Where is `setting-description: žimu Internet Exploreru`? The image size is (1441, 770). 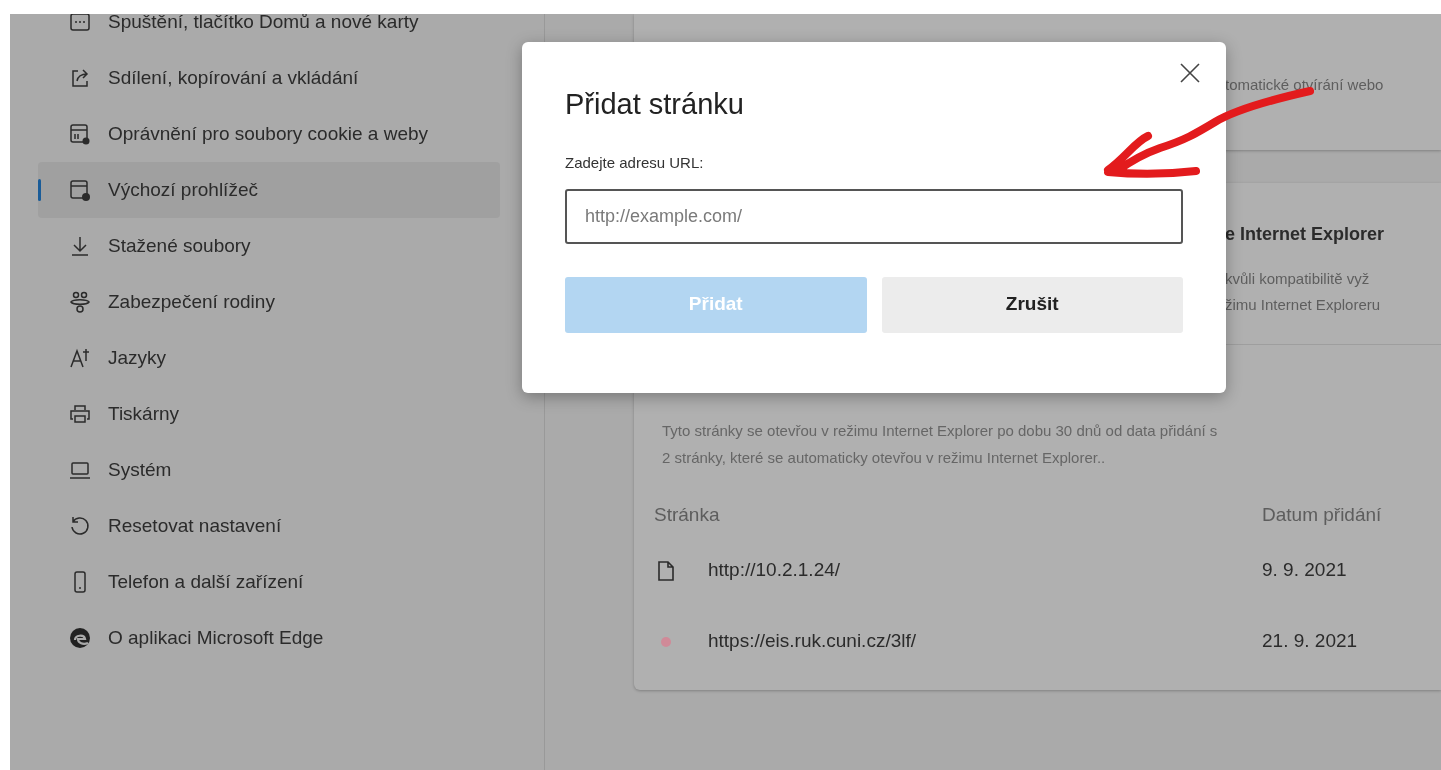 setting-description: žimu Internet Exploreru is located at coordinates (1303, 304).